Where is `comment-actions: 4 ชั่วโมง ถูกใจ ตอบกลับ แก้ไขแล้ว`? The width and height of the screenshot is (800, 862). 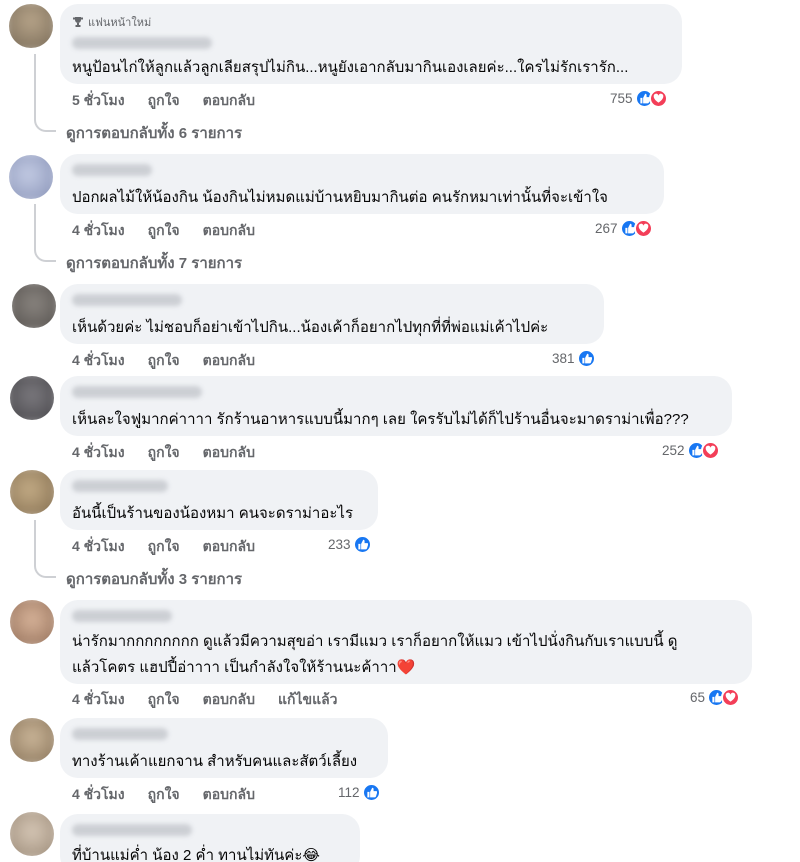 comment-actions: 4 ชั่วโมง ถูกใจ ตอบกลับ แก้ไขแล้ว is located at coordinates (216, 700).